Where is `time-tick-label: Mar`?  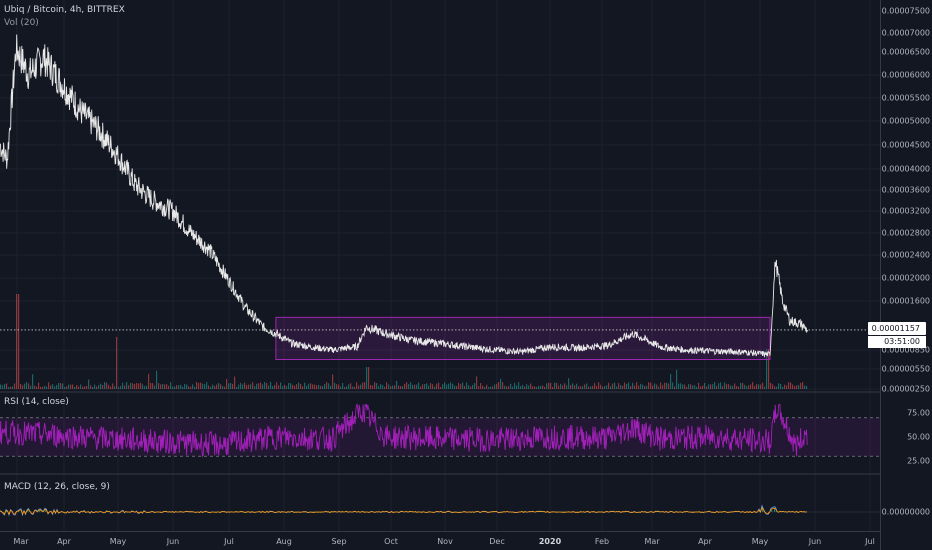 time-tick-label: Mar is located at coordinates (652, 541).